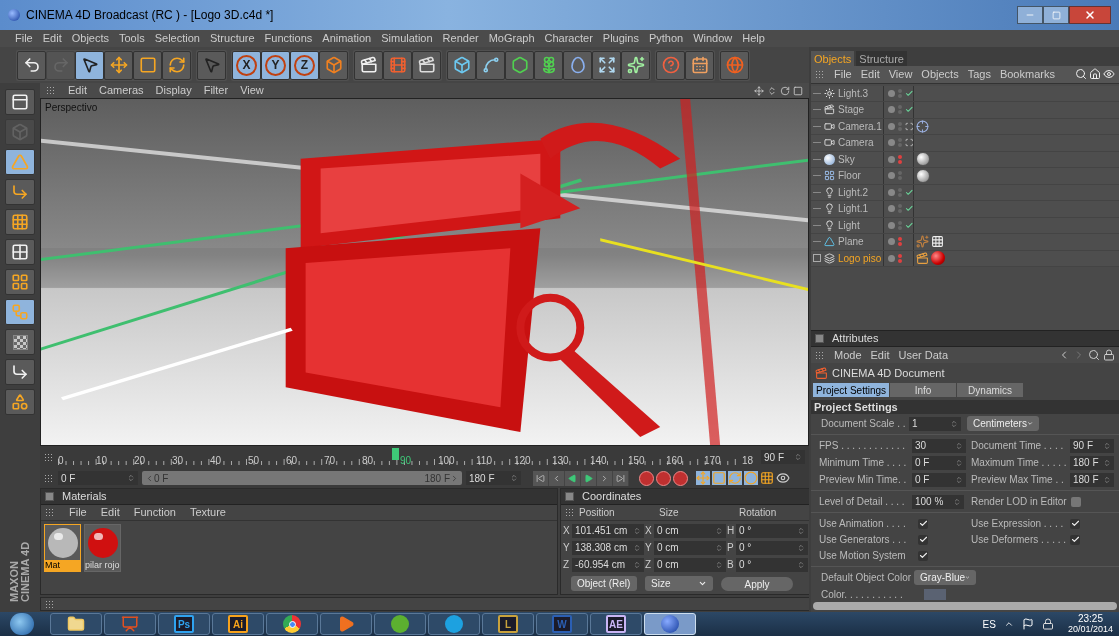  Describe the element at coordinates (1092, 445) in the screenshot. I see `number-field: 90 F` at that location.